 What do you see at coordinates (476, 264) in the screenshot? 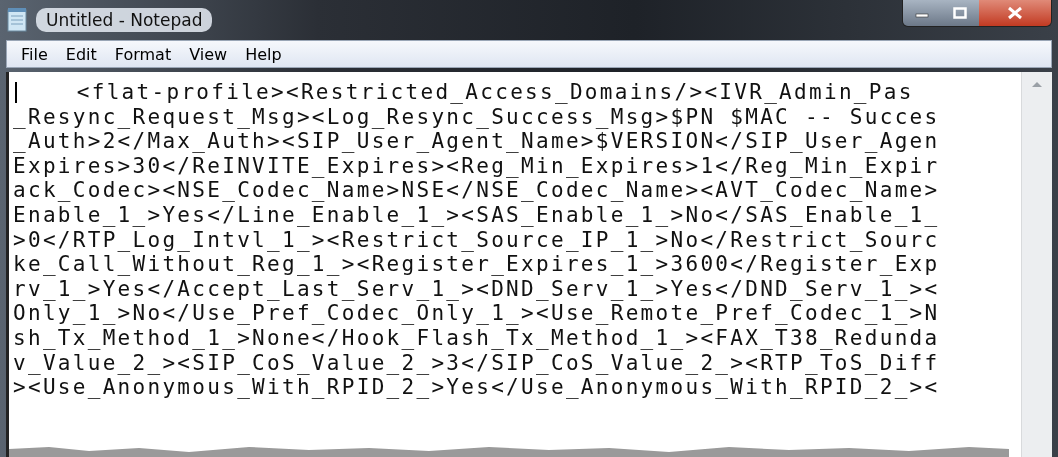
I see `text-line: ke_Call_Without_Reg_1_><Register_Expires_1_>3600</Register_Exp` at bounding box center [476, 264].